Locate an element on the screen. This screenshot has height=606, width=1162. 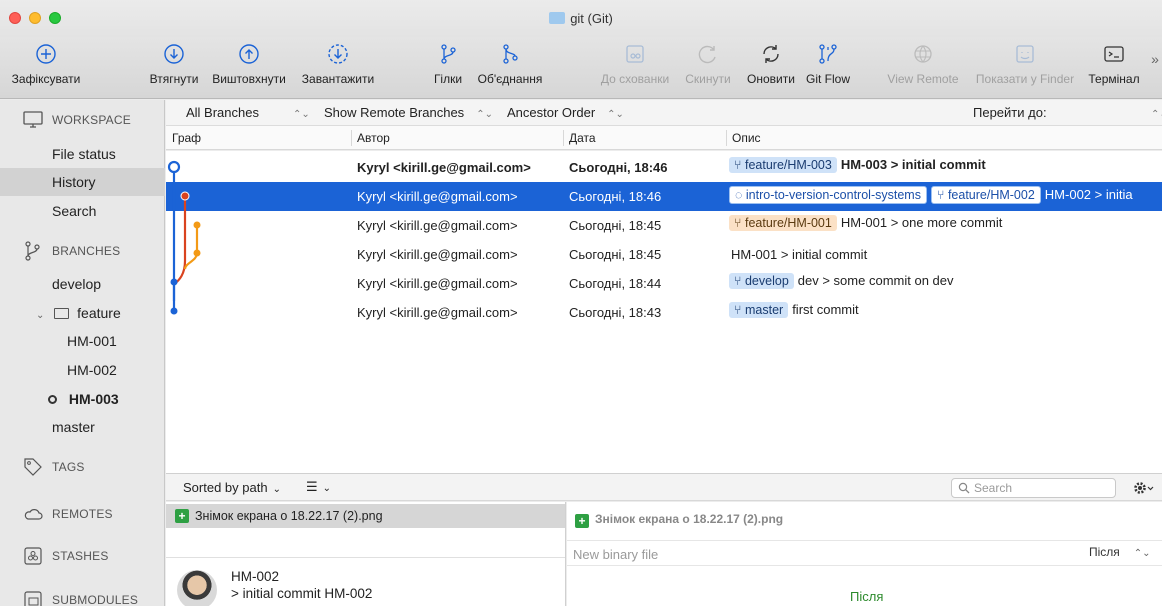
commit-node-head is located at coordinates (174, 167).